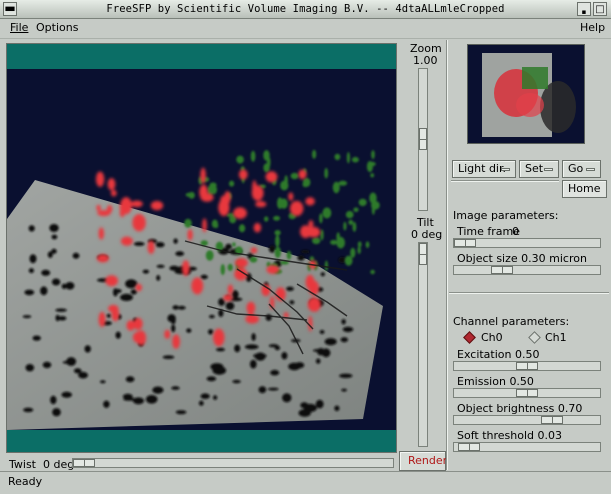 The height and width of the screenshot is (494, 611). I want to click on excitation-slider-handle, so click(527, 366).